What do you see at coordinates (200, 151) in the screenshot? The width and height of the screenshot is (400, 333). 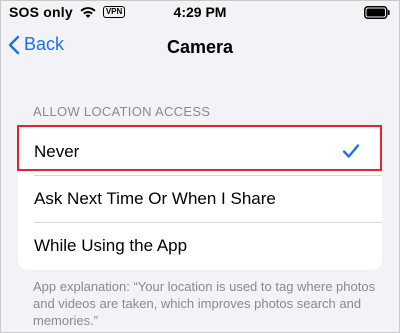 I see `option-never: Never` at bounding box center [200, 151].